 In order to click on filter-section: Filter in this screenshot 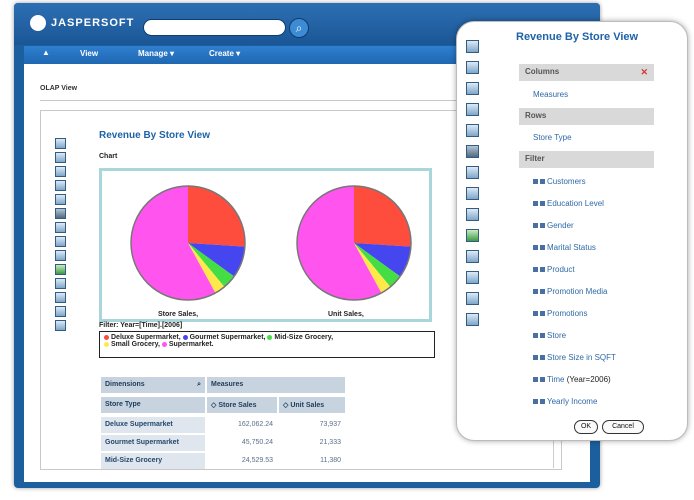, I will do `click(586, 159)`.